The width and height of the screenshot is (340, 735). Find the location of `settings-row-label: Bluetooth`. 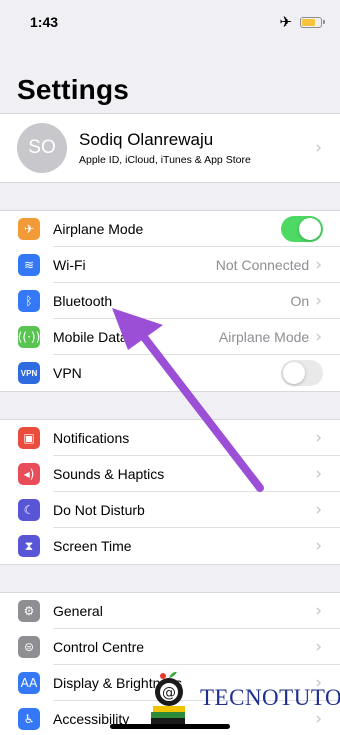

settings-row-label: Bluetooth is located at coordinates (83, 301).